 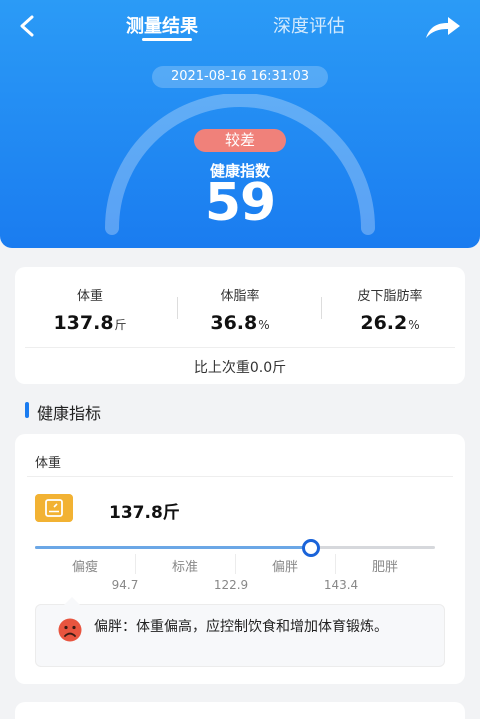 What do you see at coordinates (48, 463) in the screenshot?
I see `card-title: 体重` at bounding box center [48, 463].